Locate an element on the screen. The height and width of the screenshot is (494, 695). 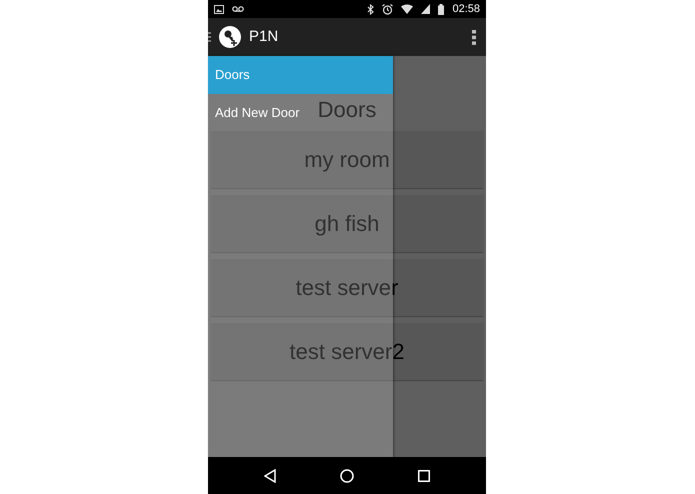
image-icon is located at coordinates (219, 9).